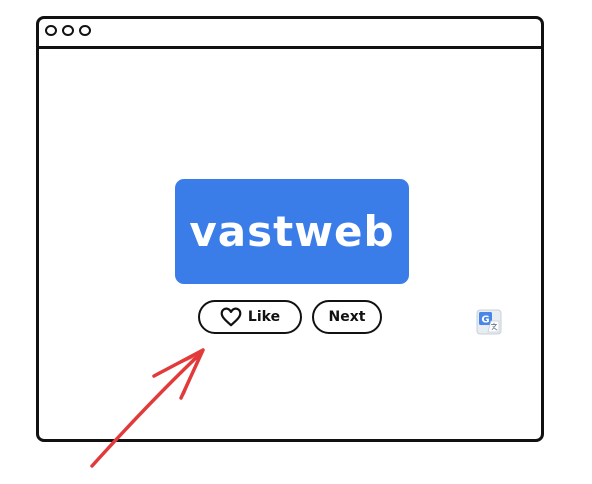  What do you see at coordinates (290, 34) in the screenshot?
I see `window-titlebar` at bounding box center [290, 34].